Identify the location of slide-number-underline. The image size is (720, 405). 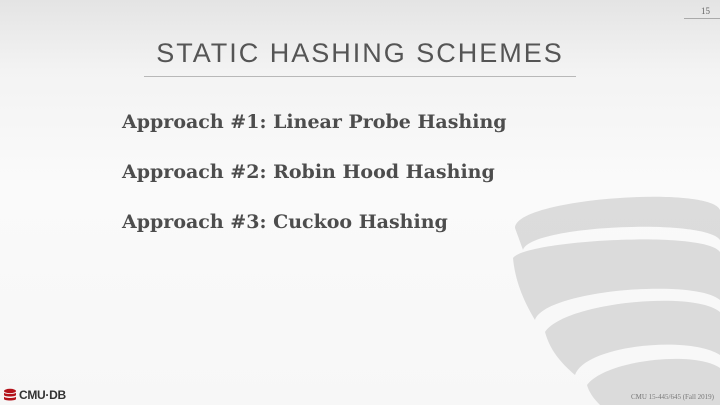
(702, 18).